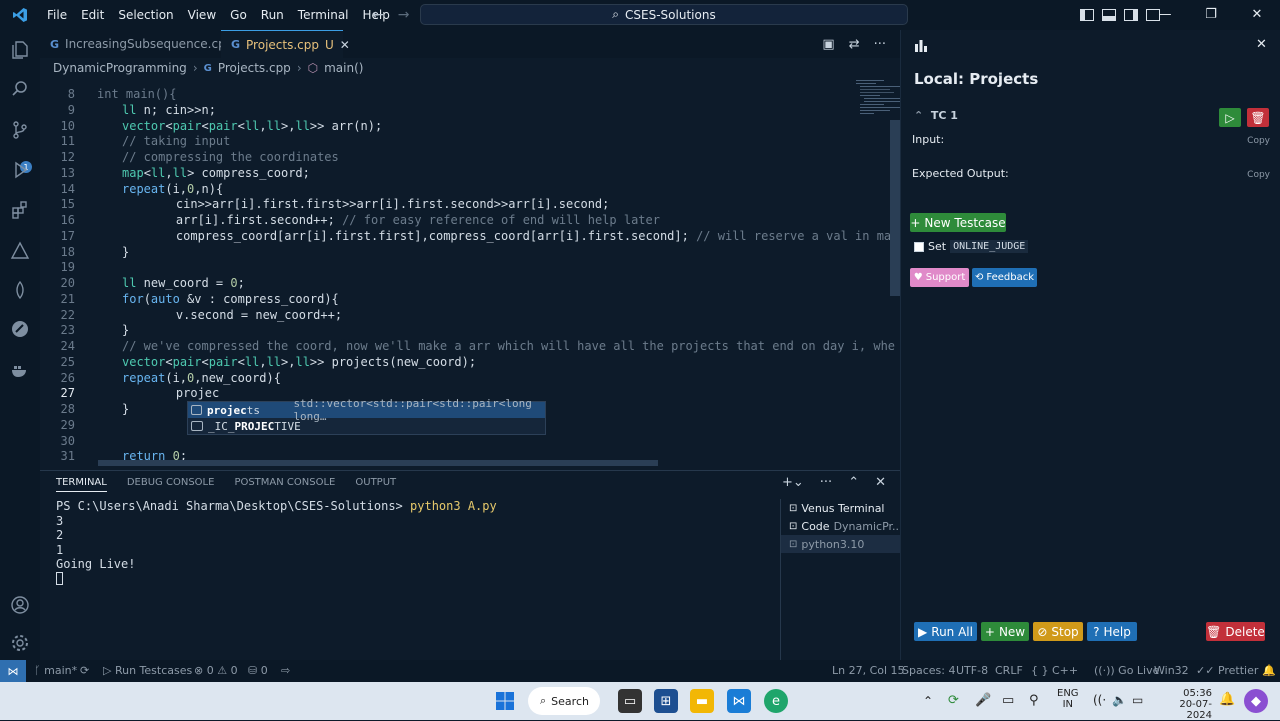 The image size is (1280, 721). I want to click on terminal-item: ⊡ python3.10, so click(840, 544).